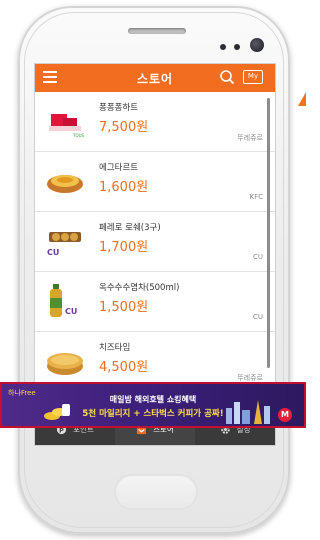  I want to click on ferrero-rocher-image: CU, so click(65, 241).